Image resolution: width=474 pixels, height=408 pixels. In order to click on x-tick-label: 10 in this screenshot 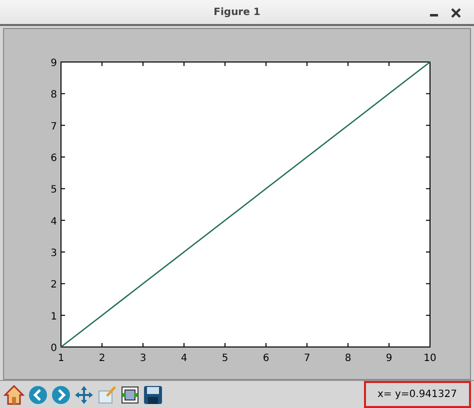, I will do `click(430, 358)`.